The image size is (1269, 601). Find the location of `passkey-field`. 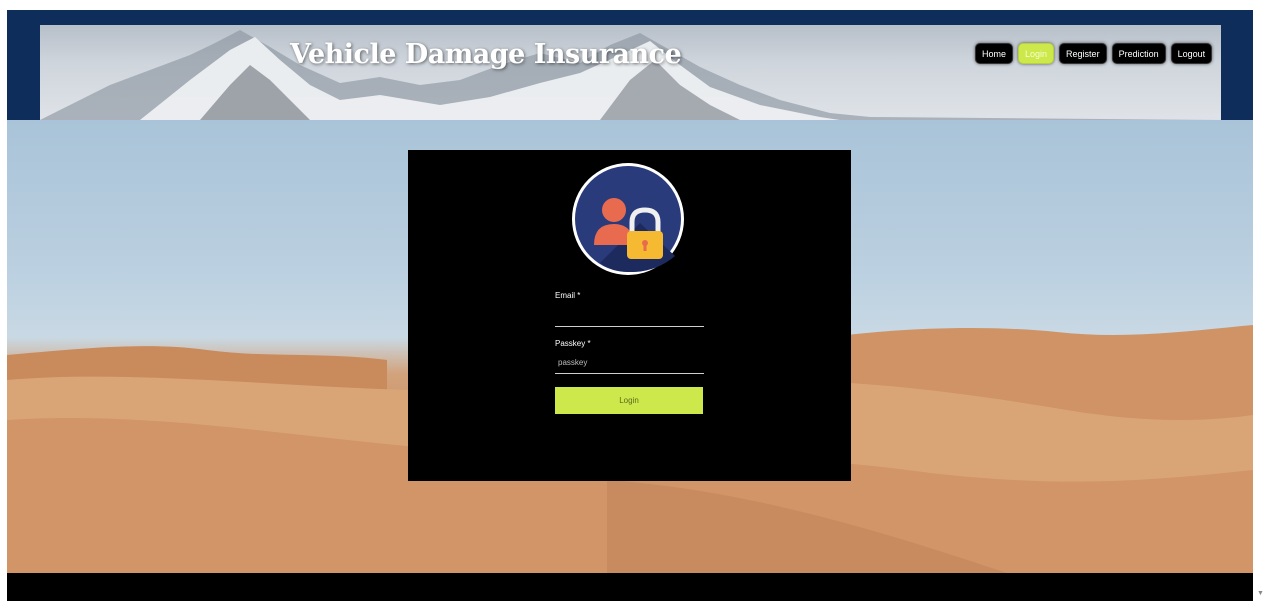

passkey-field is located at coordinates (629, 363).